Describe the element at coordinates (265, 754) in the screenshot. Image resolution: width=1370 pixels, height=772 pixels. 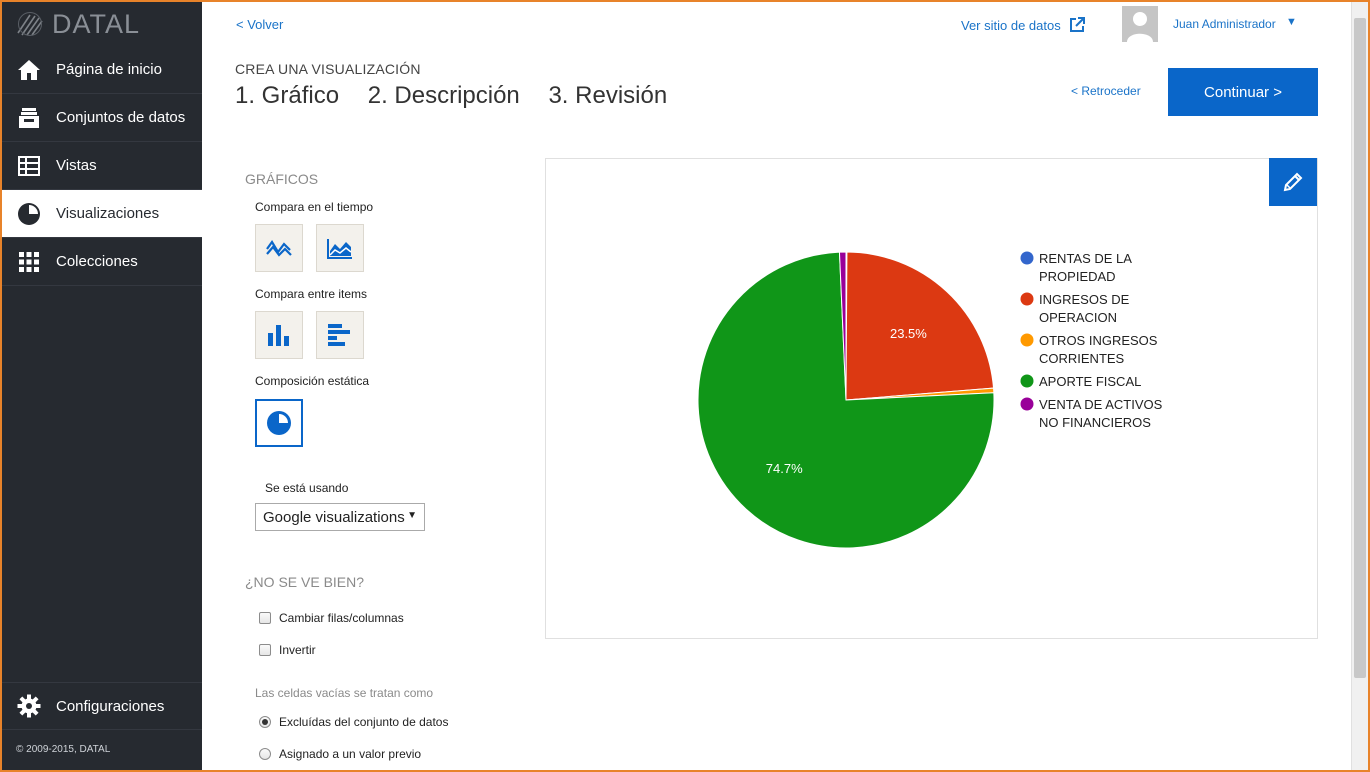
I see `previous-value-radio` at that location.